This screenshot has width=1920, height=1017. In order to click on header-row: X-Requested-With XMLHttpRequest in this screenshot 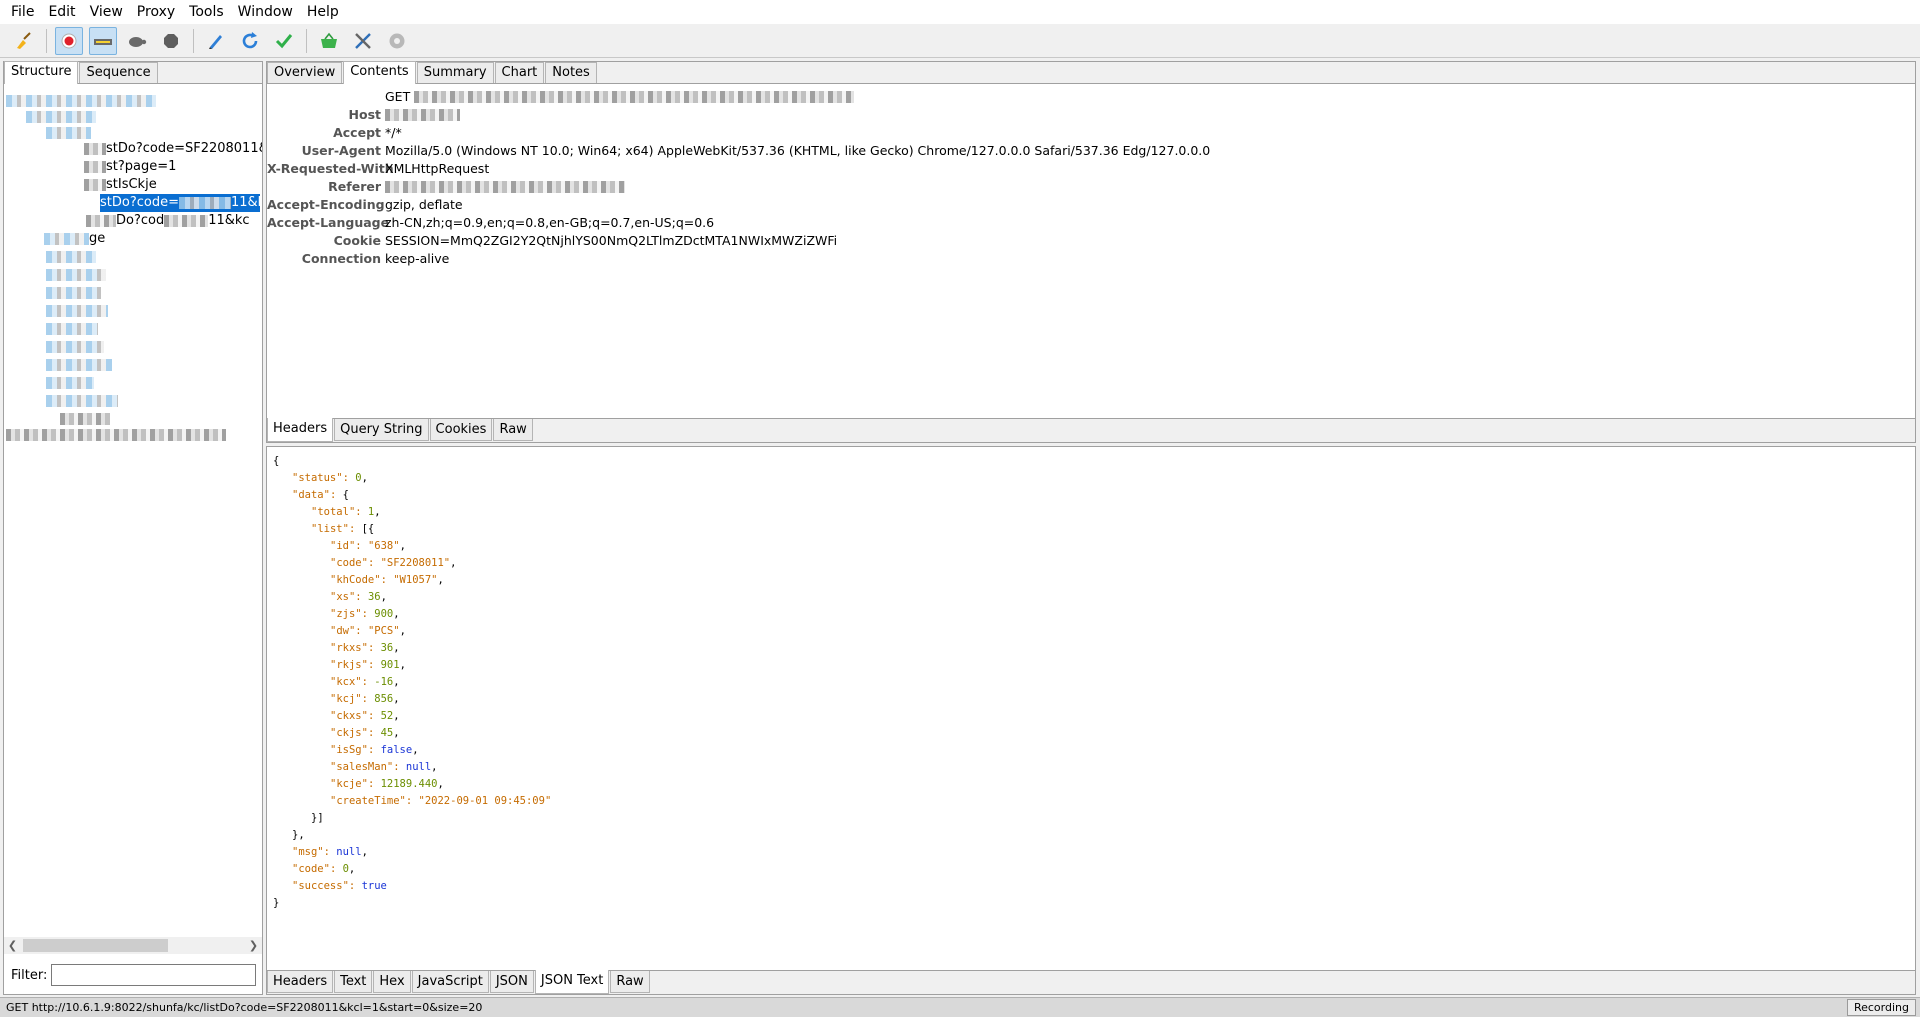, I will do `click(1091, 169)`.